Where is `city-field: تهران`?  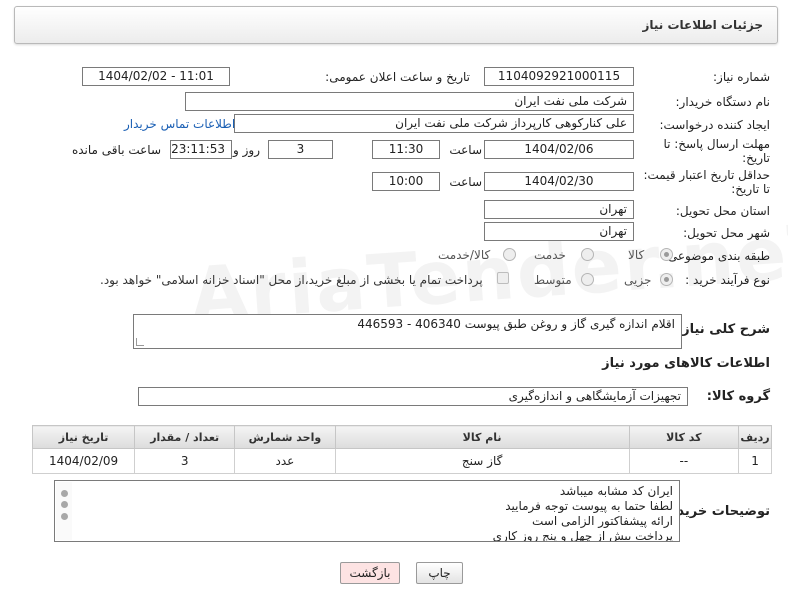 city-field: تهران is located at coordinates (559, 231).